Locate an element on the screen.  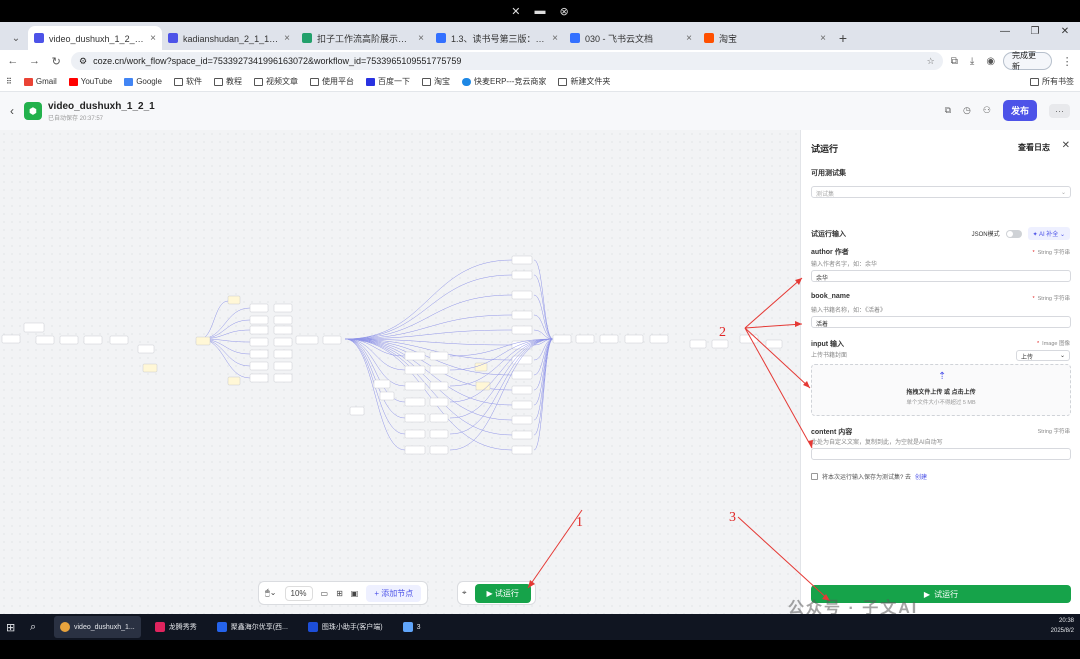
bookmark-youtube: YouTube is located at coordinates (90, 81).